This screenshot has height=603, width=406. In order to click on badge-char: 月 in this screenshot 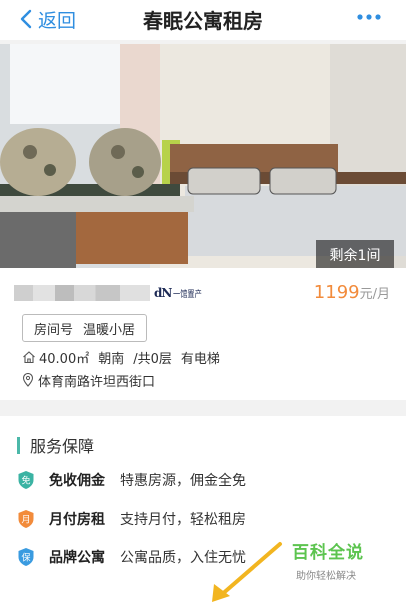, I will do `click(25, 520)`.